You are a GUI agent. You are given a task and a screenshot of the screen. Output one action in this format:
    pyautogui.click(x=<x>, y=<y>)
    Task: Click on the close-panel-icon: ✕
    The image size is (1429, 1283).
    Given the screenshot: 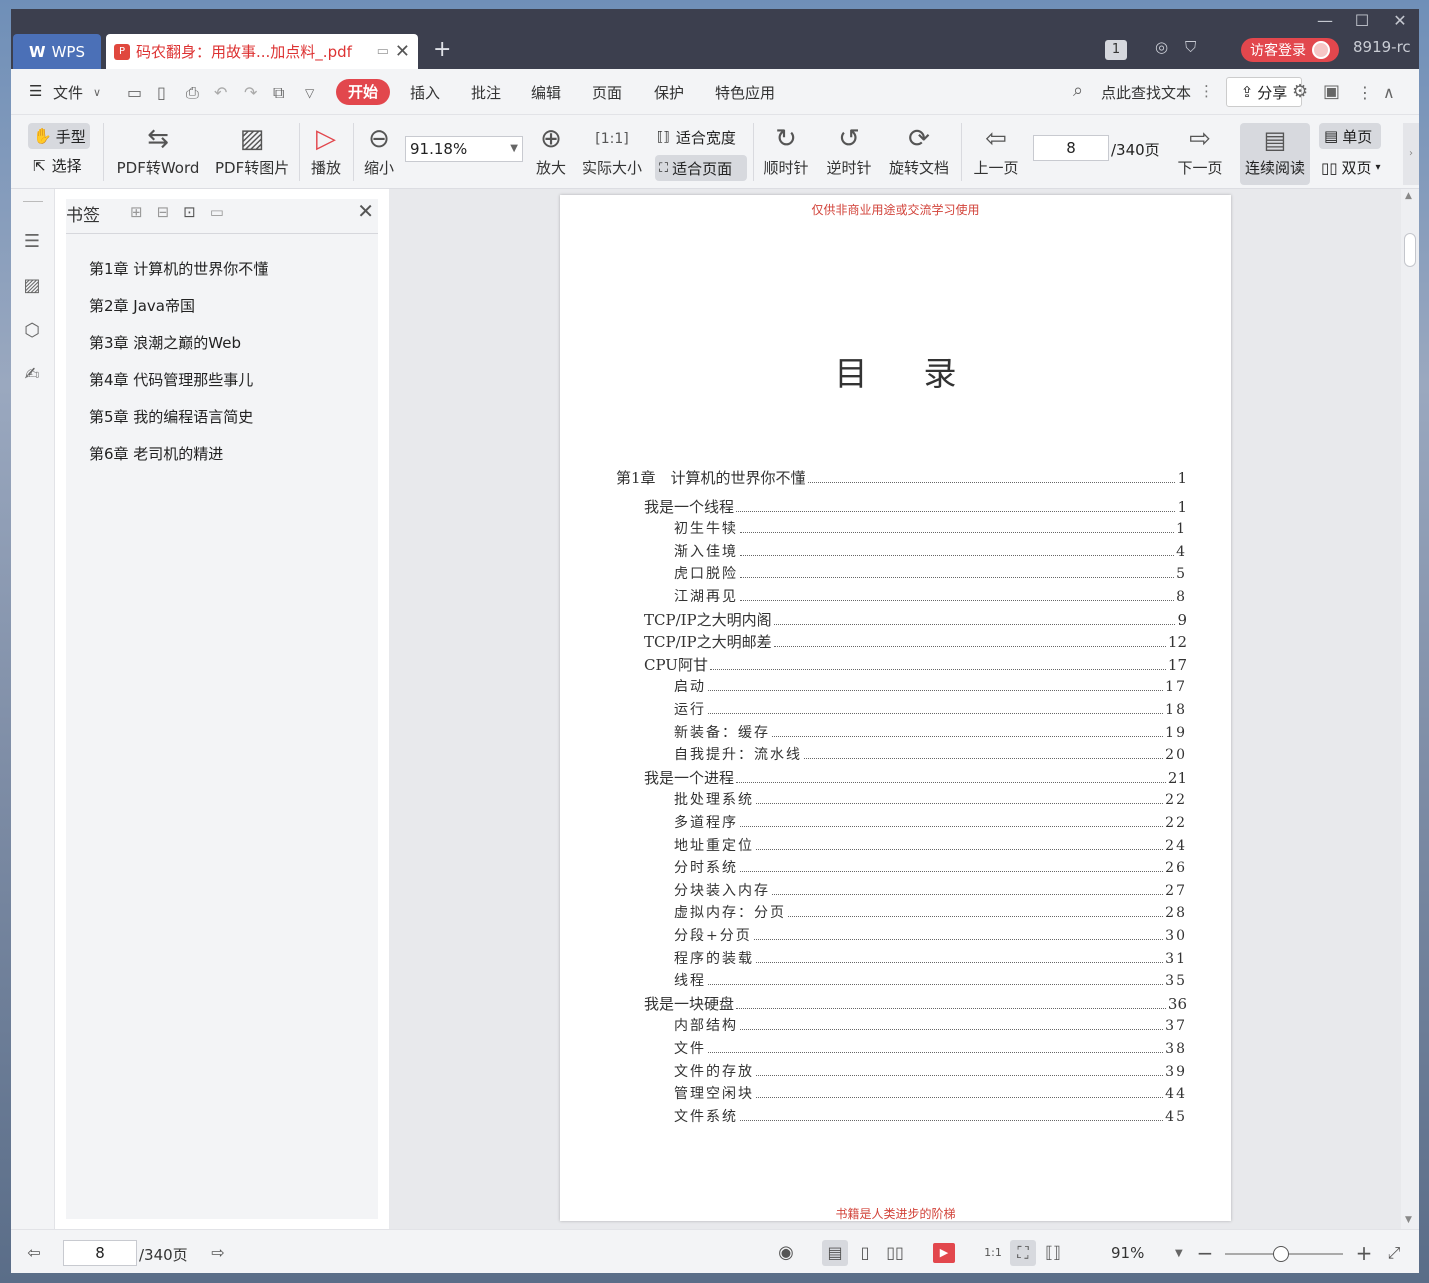 What is the action you would take?
    pyautogui.click(x=365, y=211)
    